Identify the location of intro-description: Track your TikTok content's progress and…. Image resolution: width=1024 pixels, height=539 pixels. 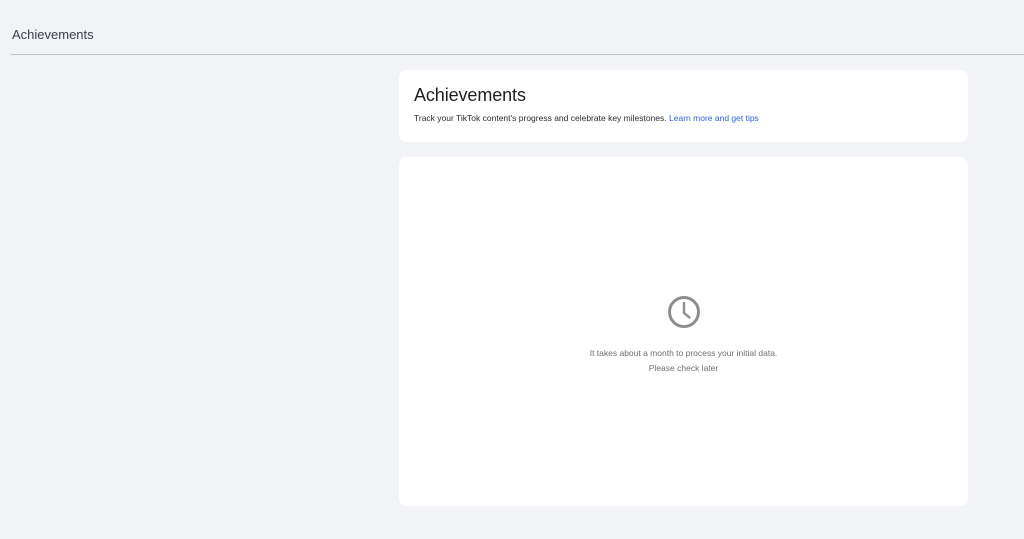
(586, 118).